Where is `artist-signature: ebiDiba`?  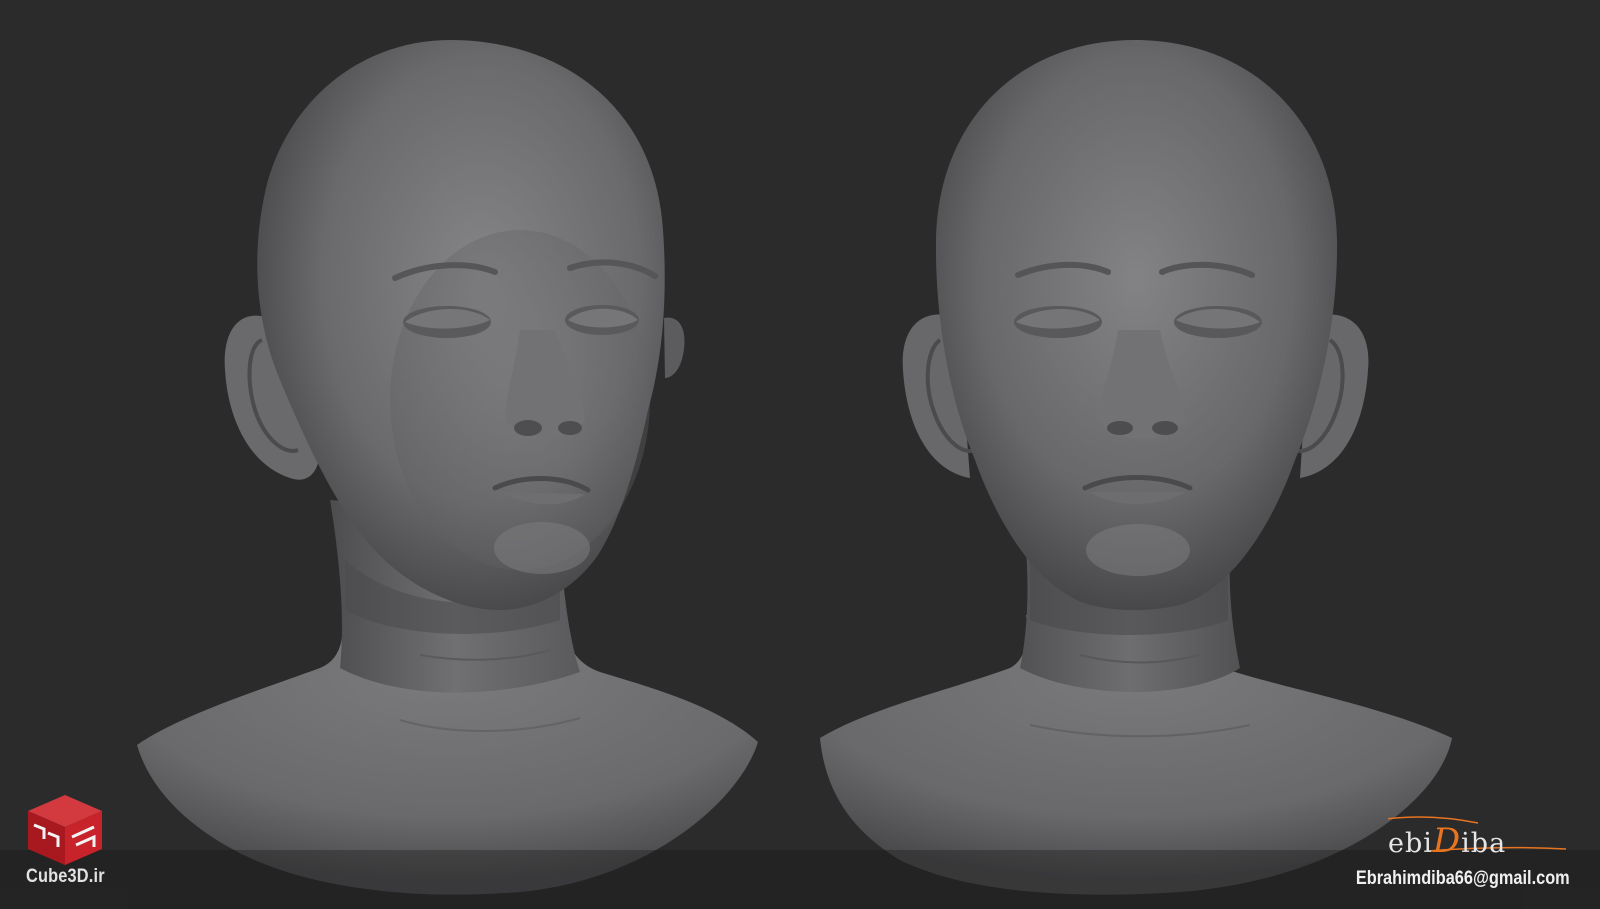
artist-signature: ebiDiba is located at coordinates (1478, 840).